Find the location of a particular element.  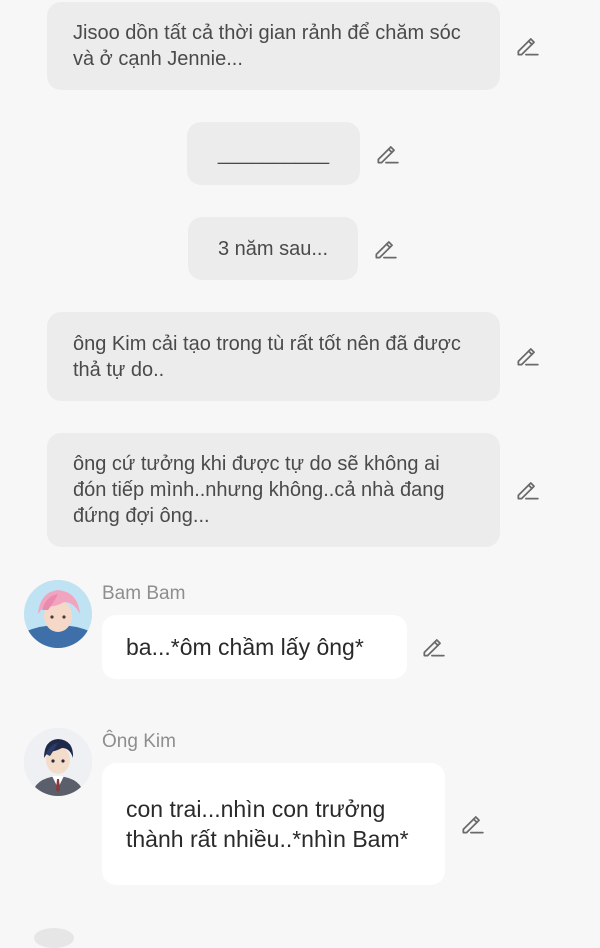

speaker-name: Ông Kim is located at coordinates (139, 741).